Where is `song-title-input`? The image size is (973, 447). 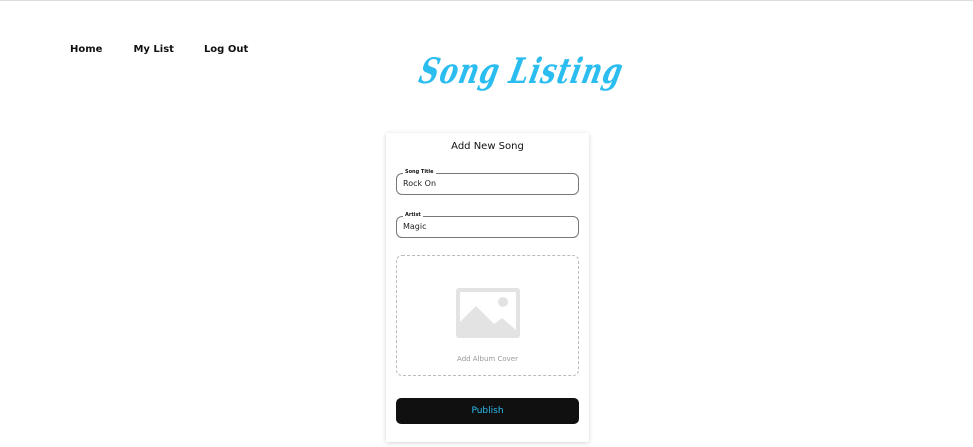
song-title-input is located at coordinates (485, 183).